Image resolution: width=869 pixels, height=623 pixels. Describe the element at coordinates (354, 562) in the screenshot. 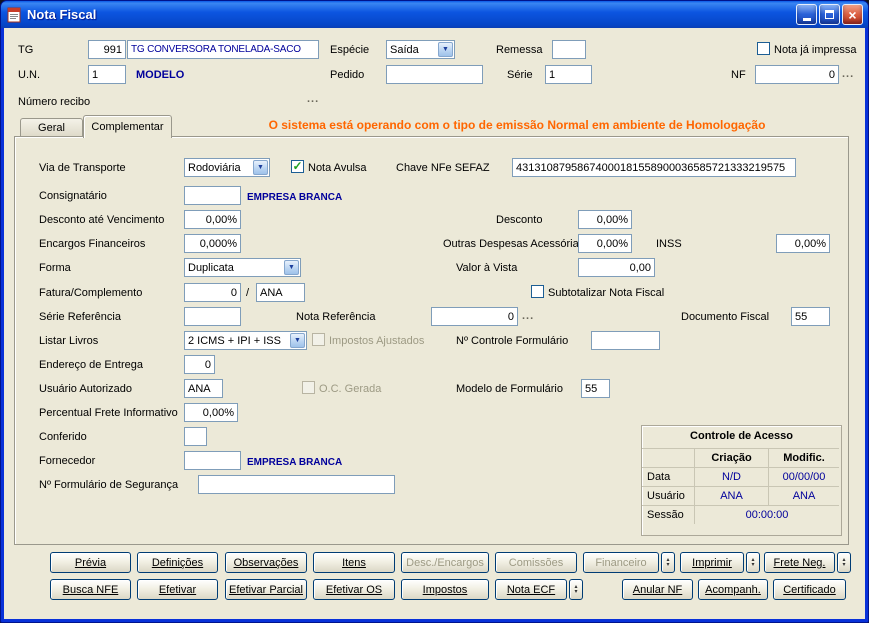

I see `itens-button: Itens` at that location.